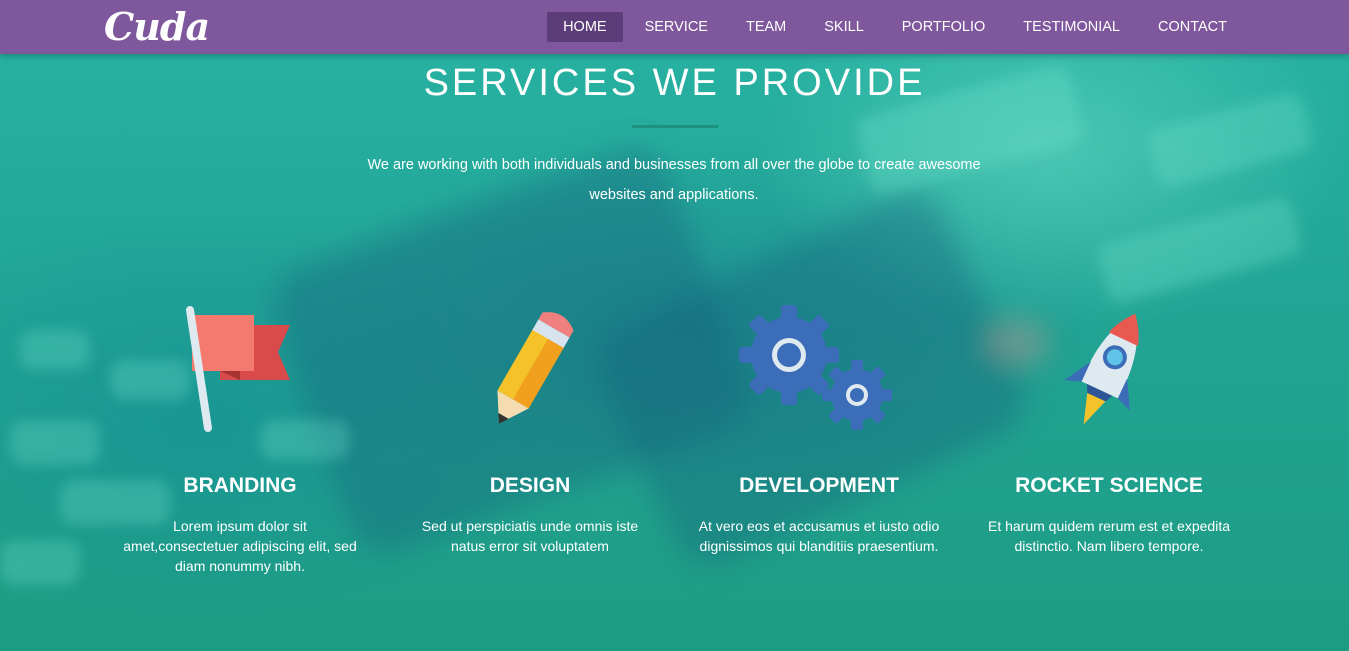 This screenshot has height=651, width=1349. I want to click on title-divider, so click(675, 126).